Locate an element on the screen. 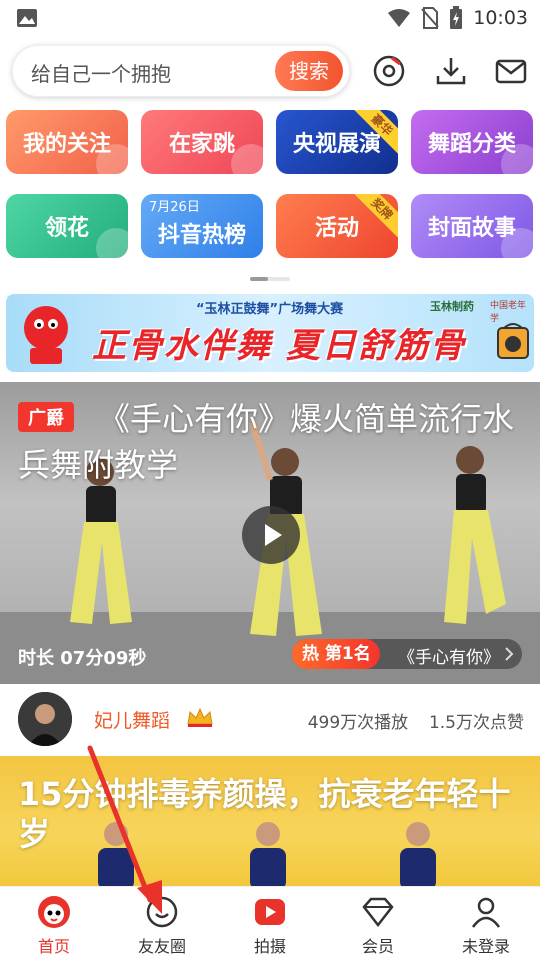 Image resolution: width=540 pixels, height=960 pixels. category-dance-at-home: 在家跳 is located at coordinates (202, 142).